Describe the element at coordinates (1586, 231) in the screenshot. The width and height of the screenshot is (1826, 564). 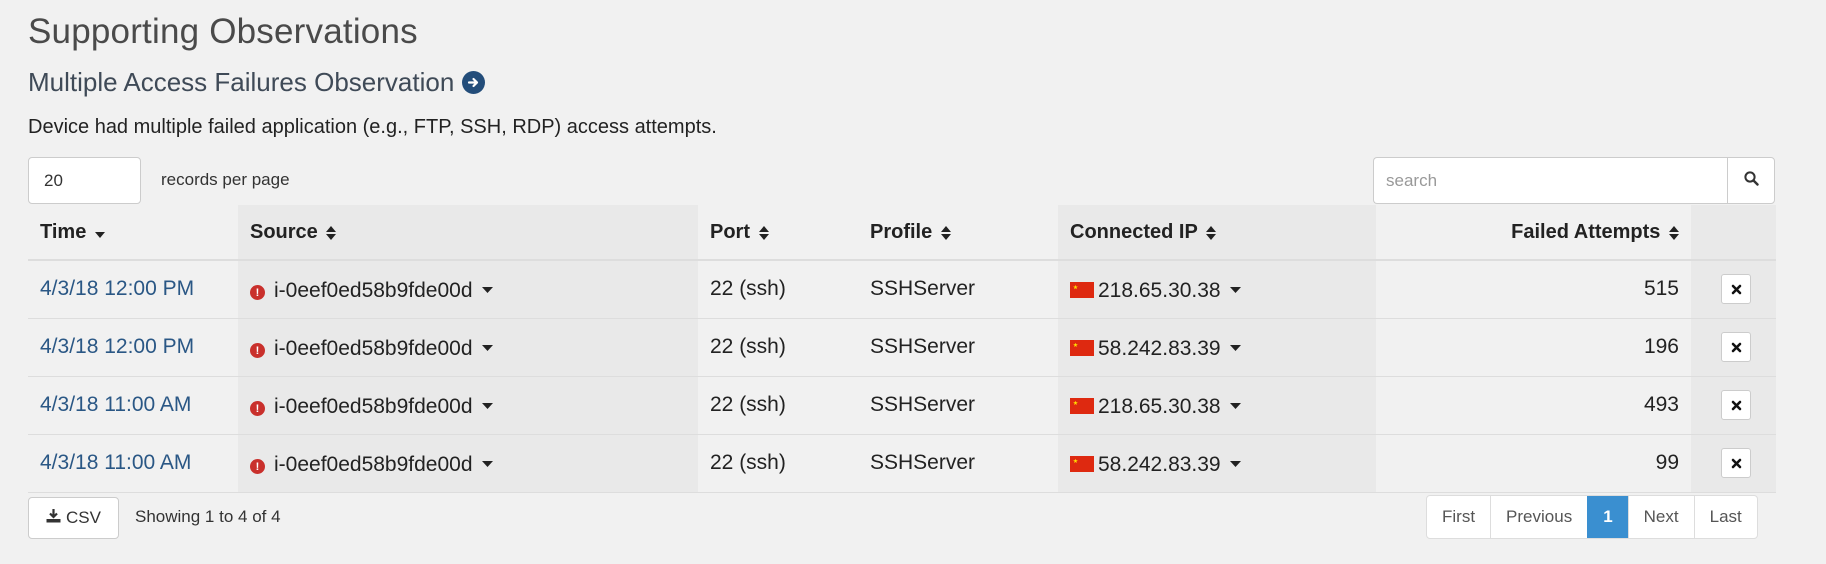
I see `header-failed-attempts-label: Failed Attempts` at that location.